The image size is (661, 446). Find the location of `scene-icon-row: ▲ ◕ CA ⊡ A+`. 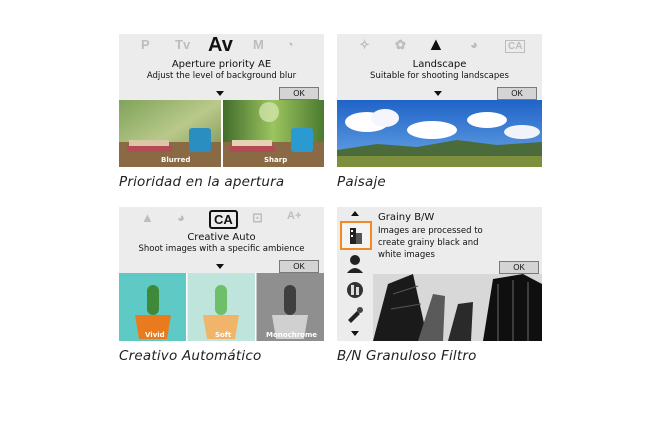

scene-icon-row: ▲ ◕ CA ⊡ A+ is located at coordinates (221, 219).